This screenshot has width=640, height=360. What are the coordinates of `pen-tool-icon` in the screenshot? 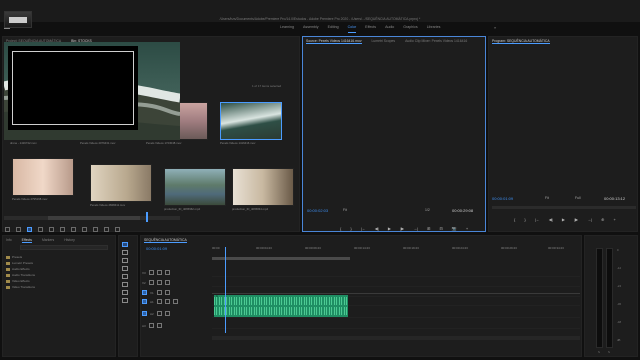 It's located at (125, 284).